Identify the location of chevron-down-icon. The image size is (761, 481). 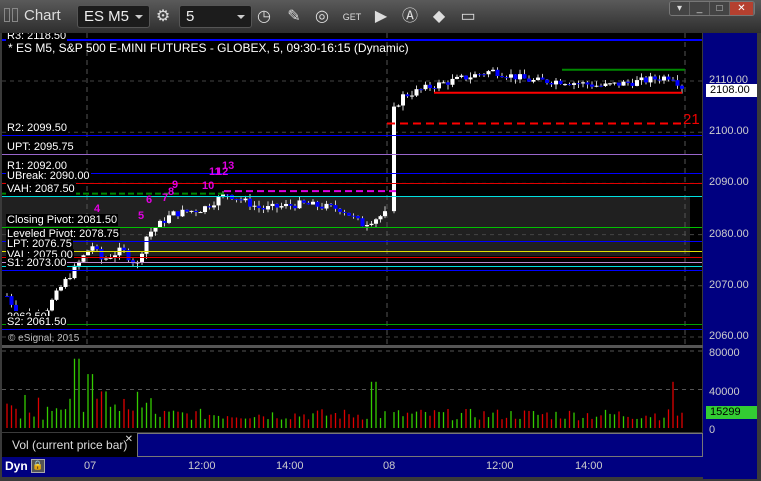
(241, 17).